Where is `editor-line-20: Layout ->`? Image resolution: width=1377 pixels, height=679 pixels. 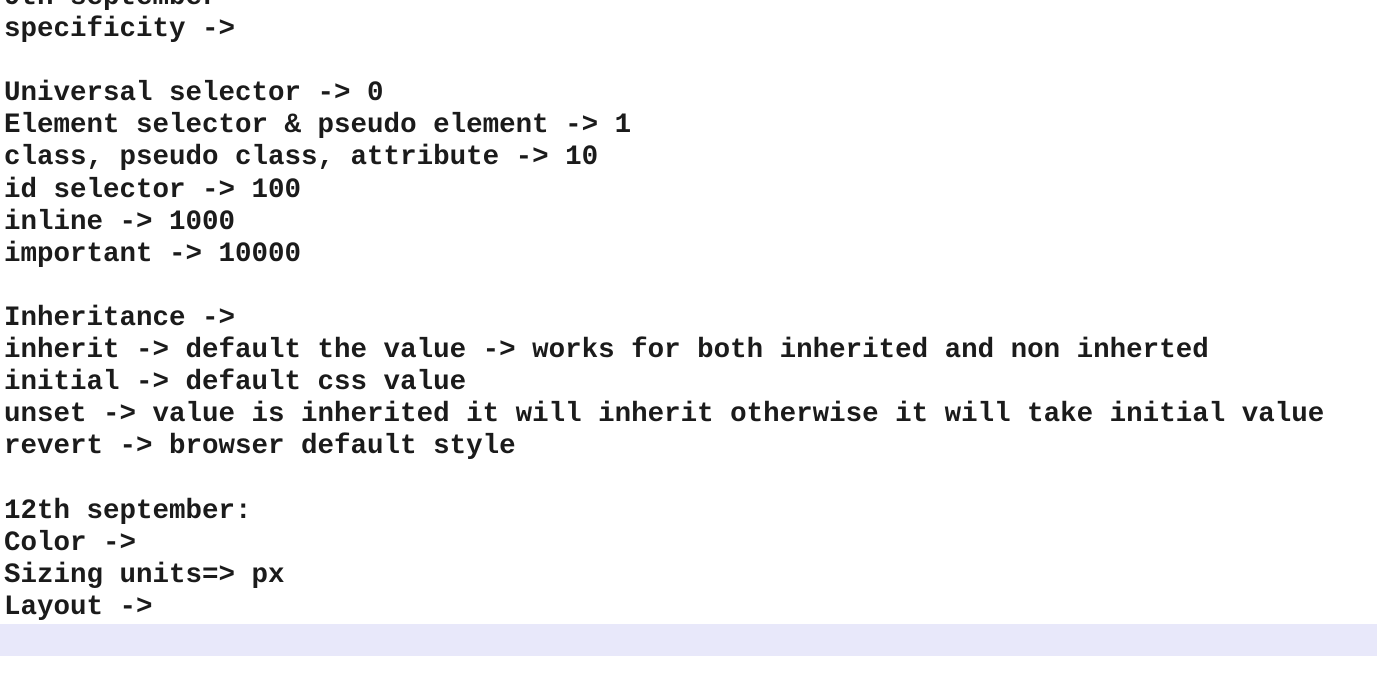
editor-line-20: Layout -> is located at coordinates (688, 608).